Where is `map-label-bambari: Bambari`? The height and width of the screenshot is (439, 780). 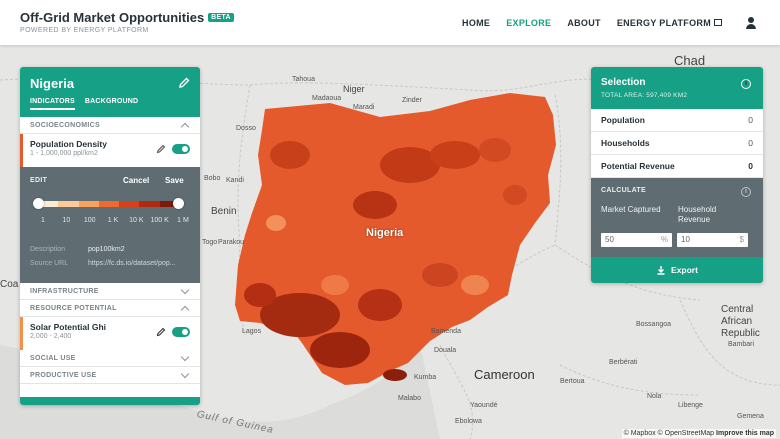
map-label-bambari: Bambari is located at coordinates (741, 344).